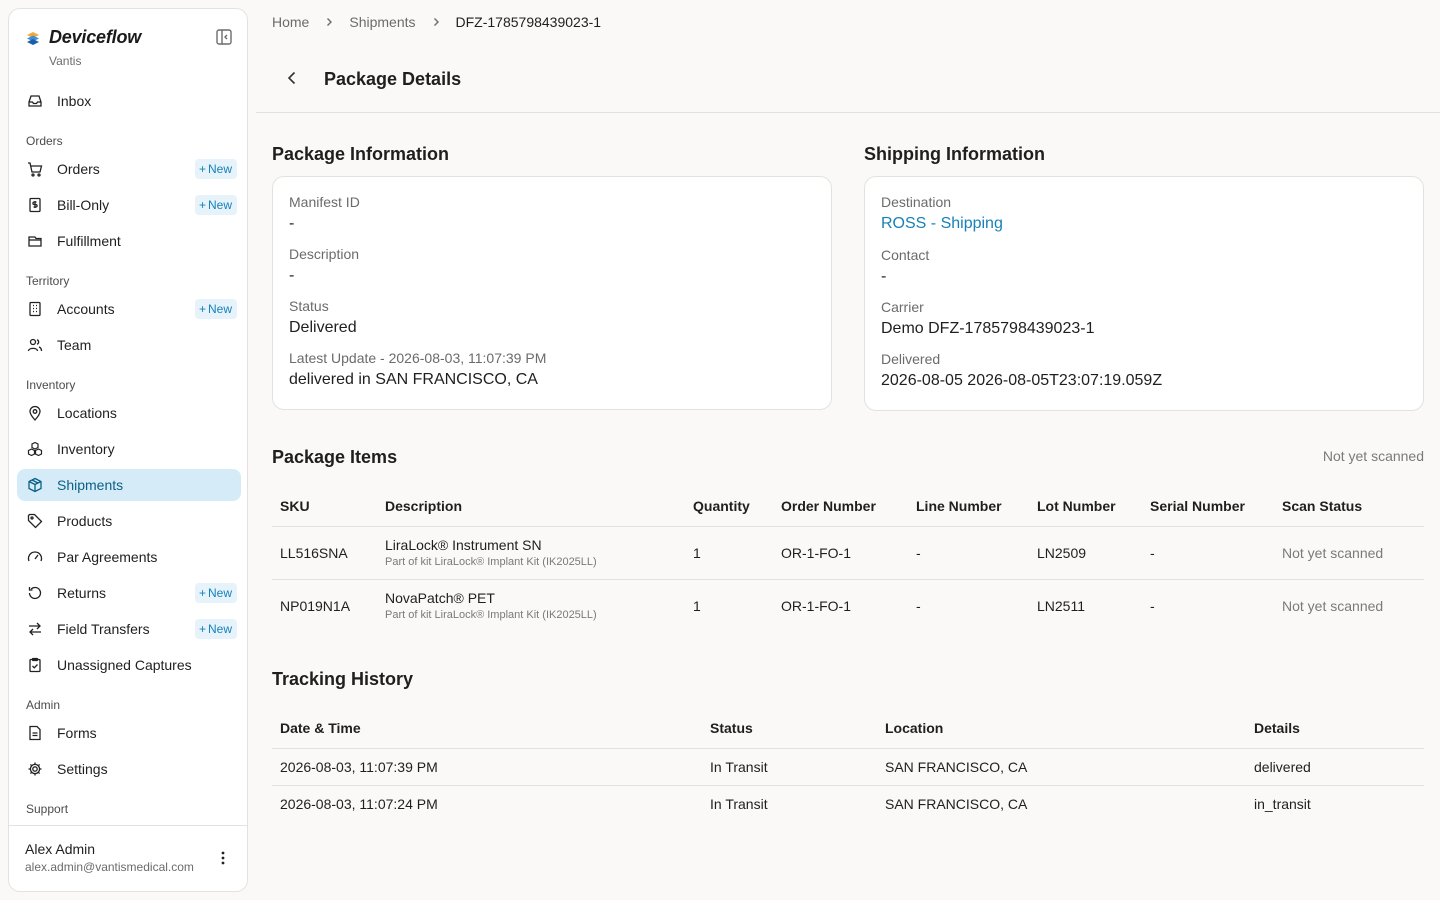 This screenshot has height=900, width=1440. What do you see at coordinates (82, 769) in the screenshot?
I see `sidebar-item-label: Settings` at bounding box center [82, 769].